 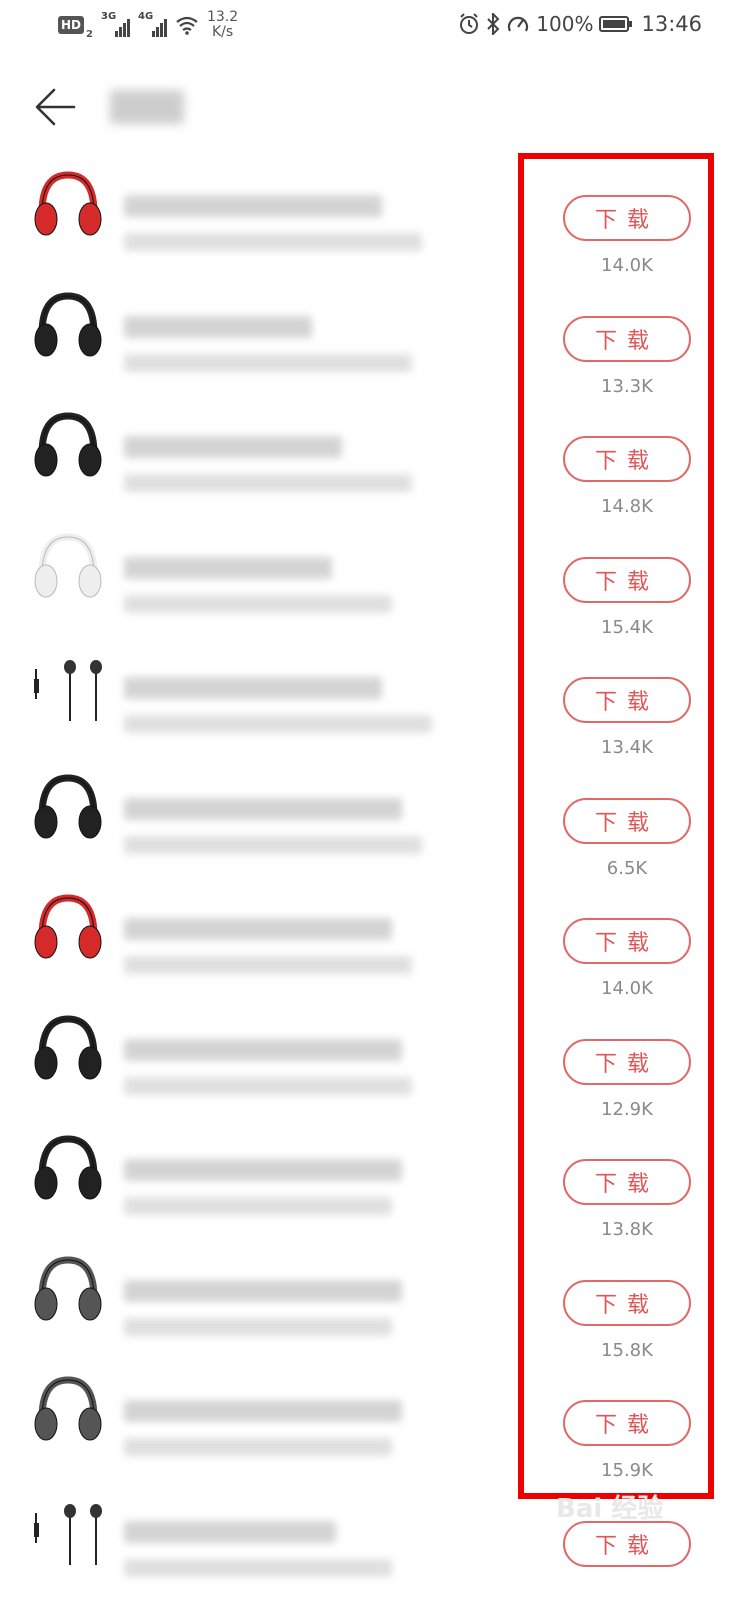 I want to click on alarm-icon, so click(x=469, y=23).